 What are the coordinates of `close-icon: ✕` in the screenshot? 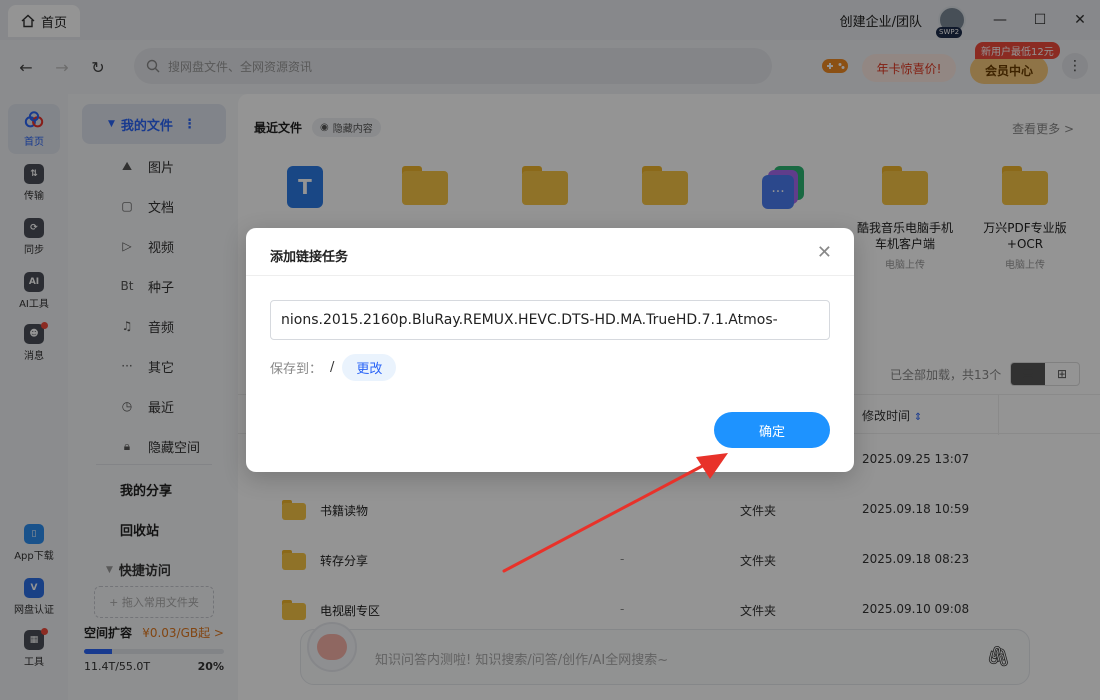 It's located at (824, 252).